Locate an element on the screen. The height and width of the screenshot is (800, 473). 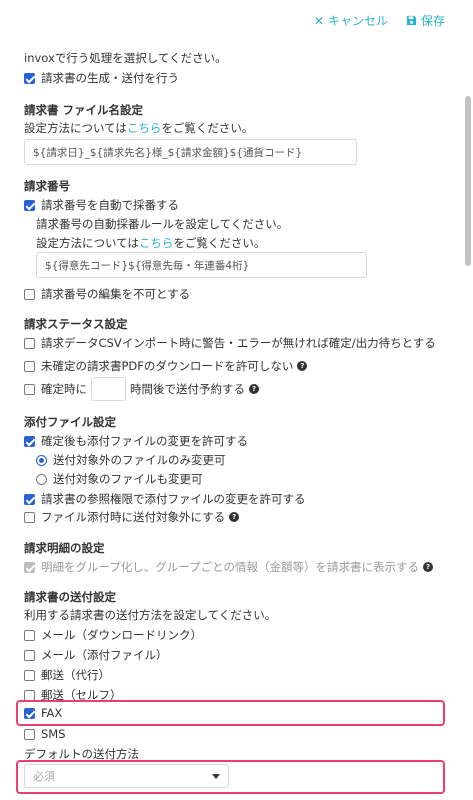
floppy-disk-icon is located at coordinates (411, 20).